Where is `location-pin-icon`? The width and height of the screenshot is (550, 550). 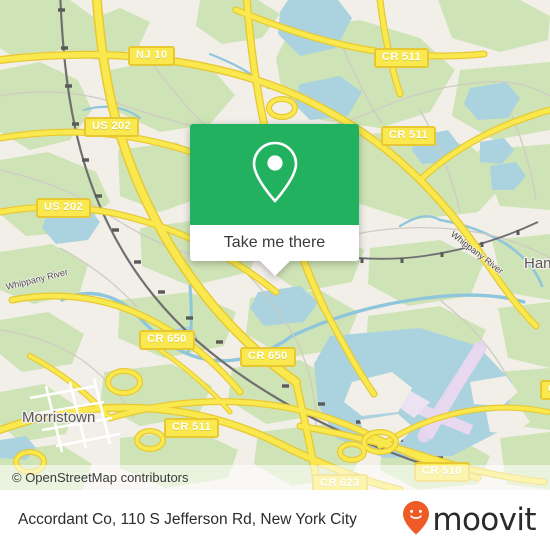
location-pin-icon is located at coordinates (275, 174).